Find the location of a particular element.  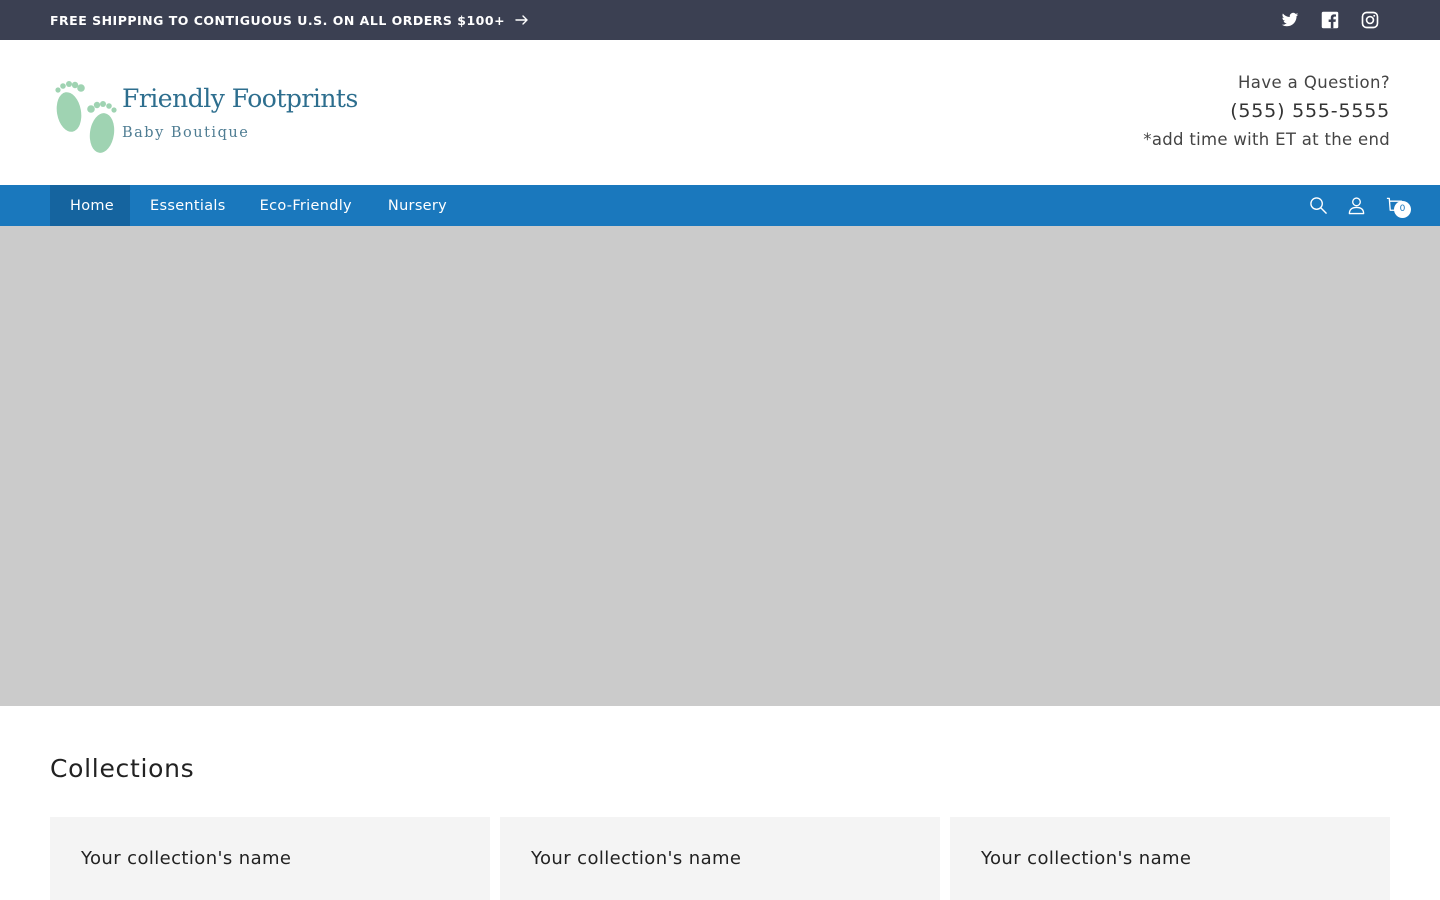

nav-item-nursery: Nursery is located at coordinates (416, 205).